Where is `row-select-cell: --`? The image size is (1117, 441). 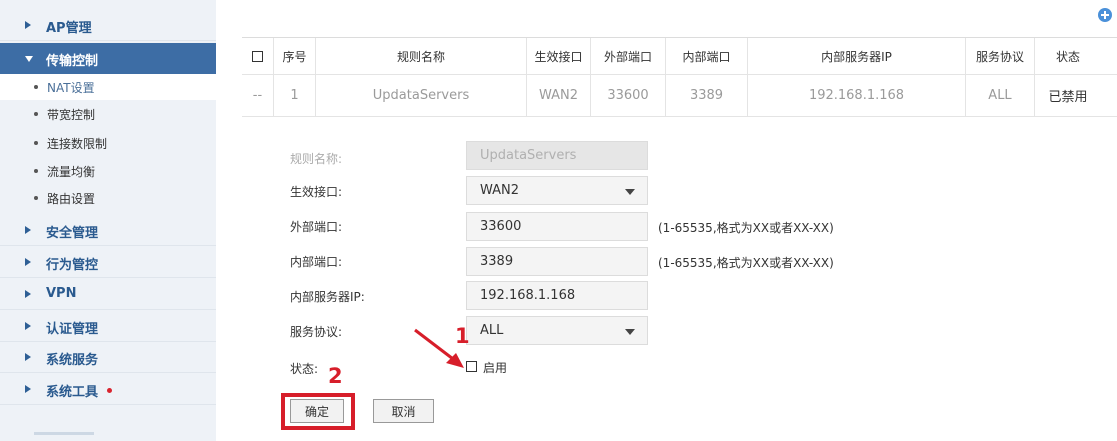
row-select-cell: -- is located at coordinates (258, 95).